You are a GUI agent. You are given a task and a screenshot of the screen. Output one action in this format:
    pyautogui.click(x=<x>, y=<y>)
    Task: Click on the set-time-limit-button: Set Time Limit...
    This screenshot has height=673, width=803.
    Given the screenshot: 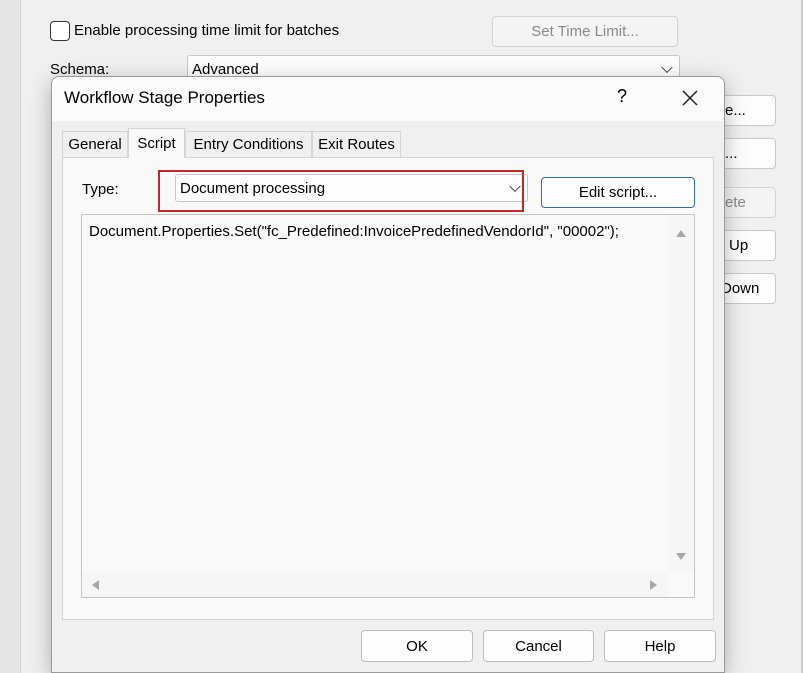 What is the action you would take?
    pyautogui.click(x=585, y=31)
    